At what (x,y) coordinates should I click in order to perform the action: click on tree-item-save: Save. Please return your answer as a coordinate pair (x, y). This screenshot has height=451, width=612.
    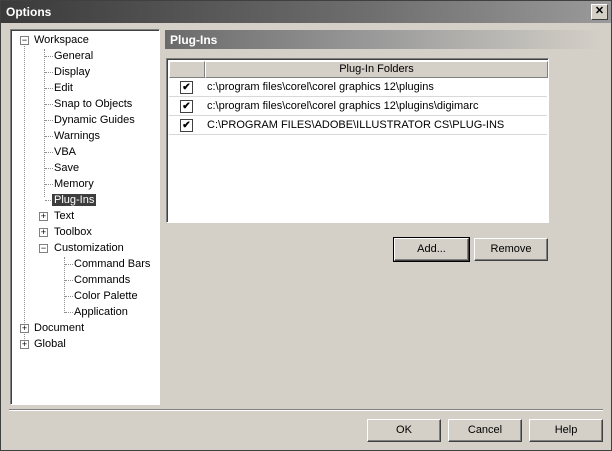
    Looking at the image, I should click on (66, 168).